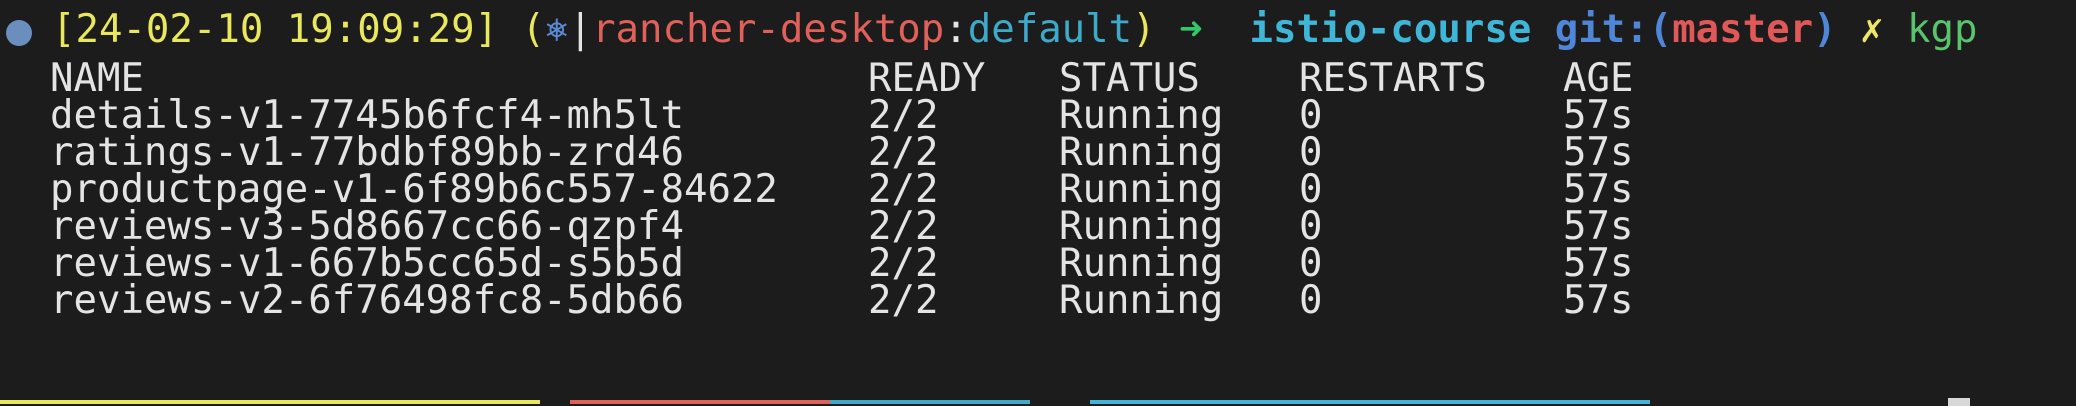 The image size is (2076, 406). I want to click on git-branch: master, so click(1743, 29).